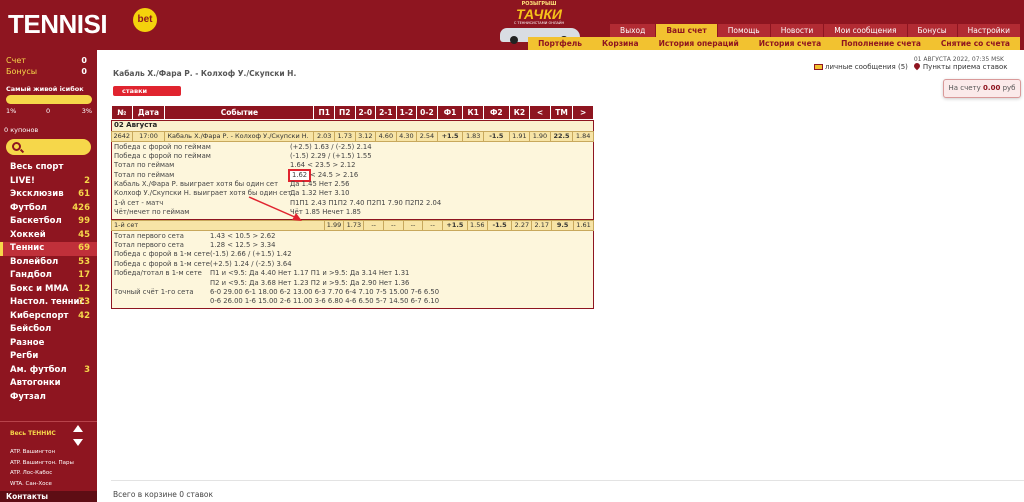 This screenshot has height=502, width=1024. What do you see at coordinates (35, 383) in the screenshot?
I see `sport-name: Автогонки` at bounding box center [35, 383].